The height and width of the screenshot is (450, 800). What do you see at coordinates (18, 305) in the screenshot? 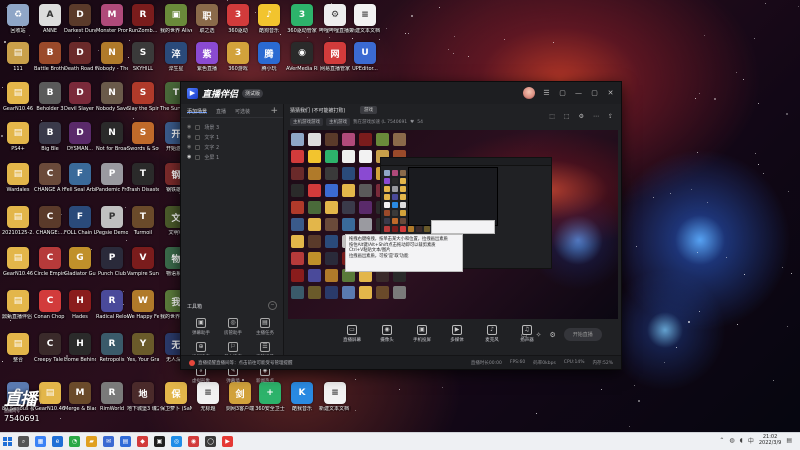
I see `desktop-icon: ▤ 鼎甄直播伴侣 素材库` at bounding box center [18, 305].